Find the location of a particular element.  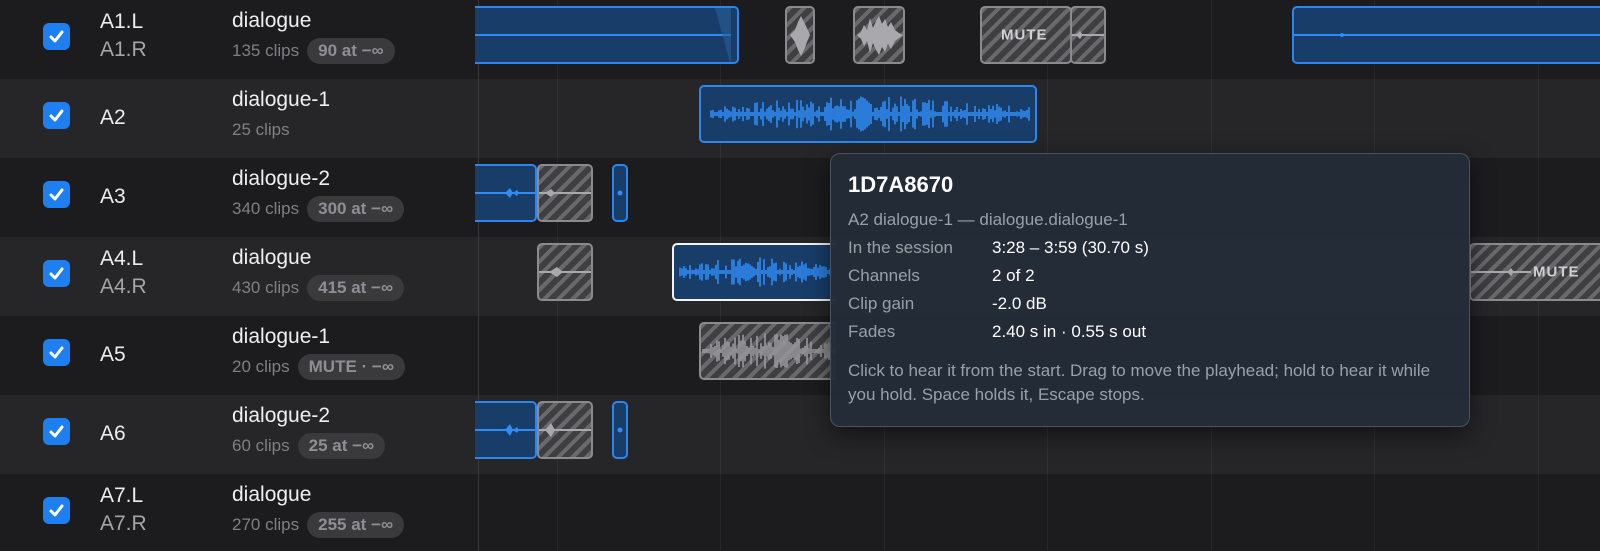

track-header: A1.L A1.R dialogue 135 clips 90 at −∞ is located at coordinates (239, 39).